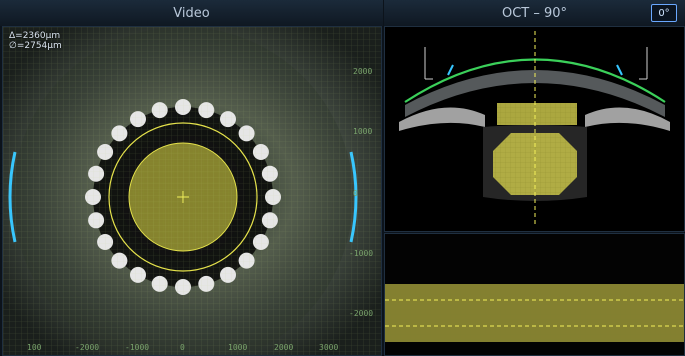  Describe the element at coordinates (35, 36) in the screenshot. I see `measurement-line: Δ=2360µm` at that location.